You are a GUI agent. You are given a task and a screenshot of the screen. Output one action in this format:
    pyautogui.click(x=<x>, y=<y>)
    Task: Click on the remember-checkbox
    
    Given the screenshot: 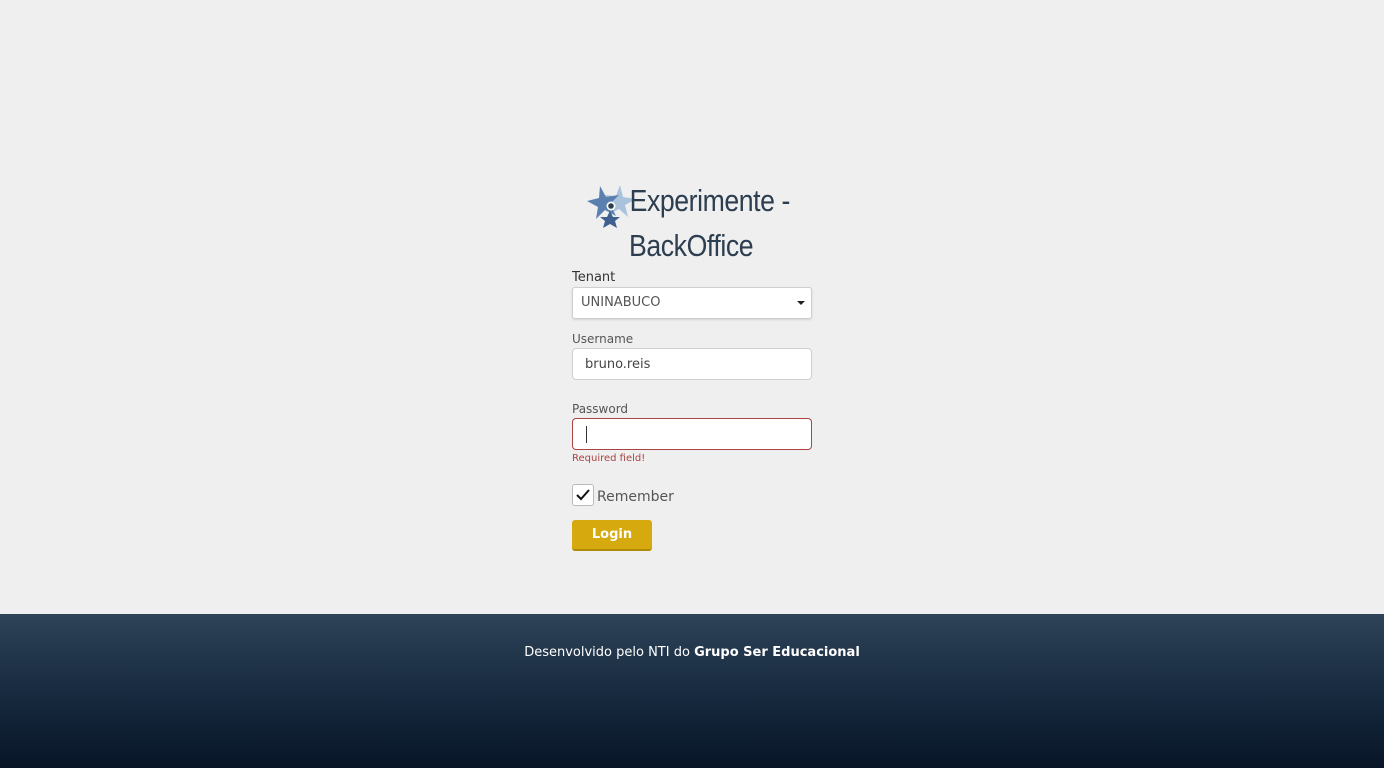 What is the action you would take?
    pyautogui.click(x=583, y=495)
    